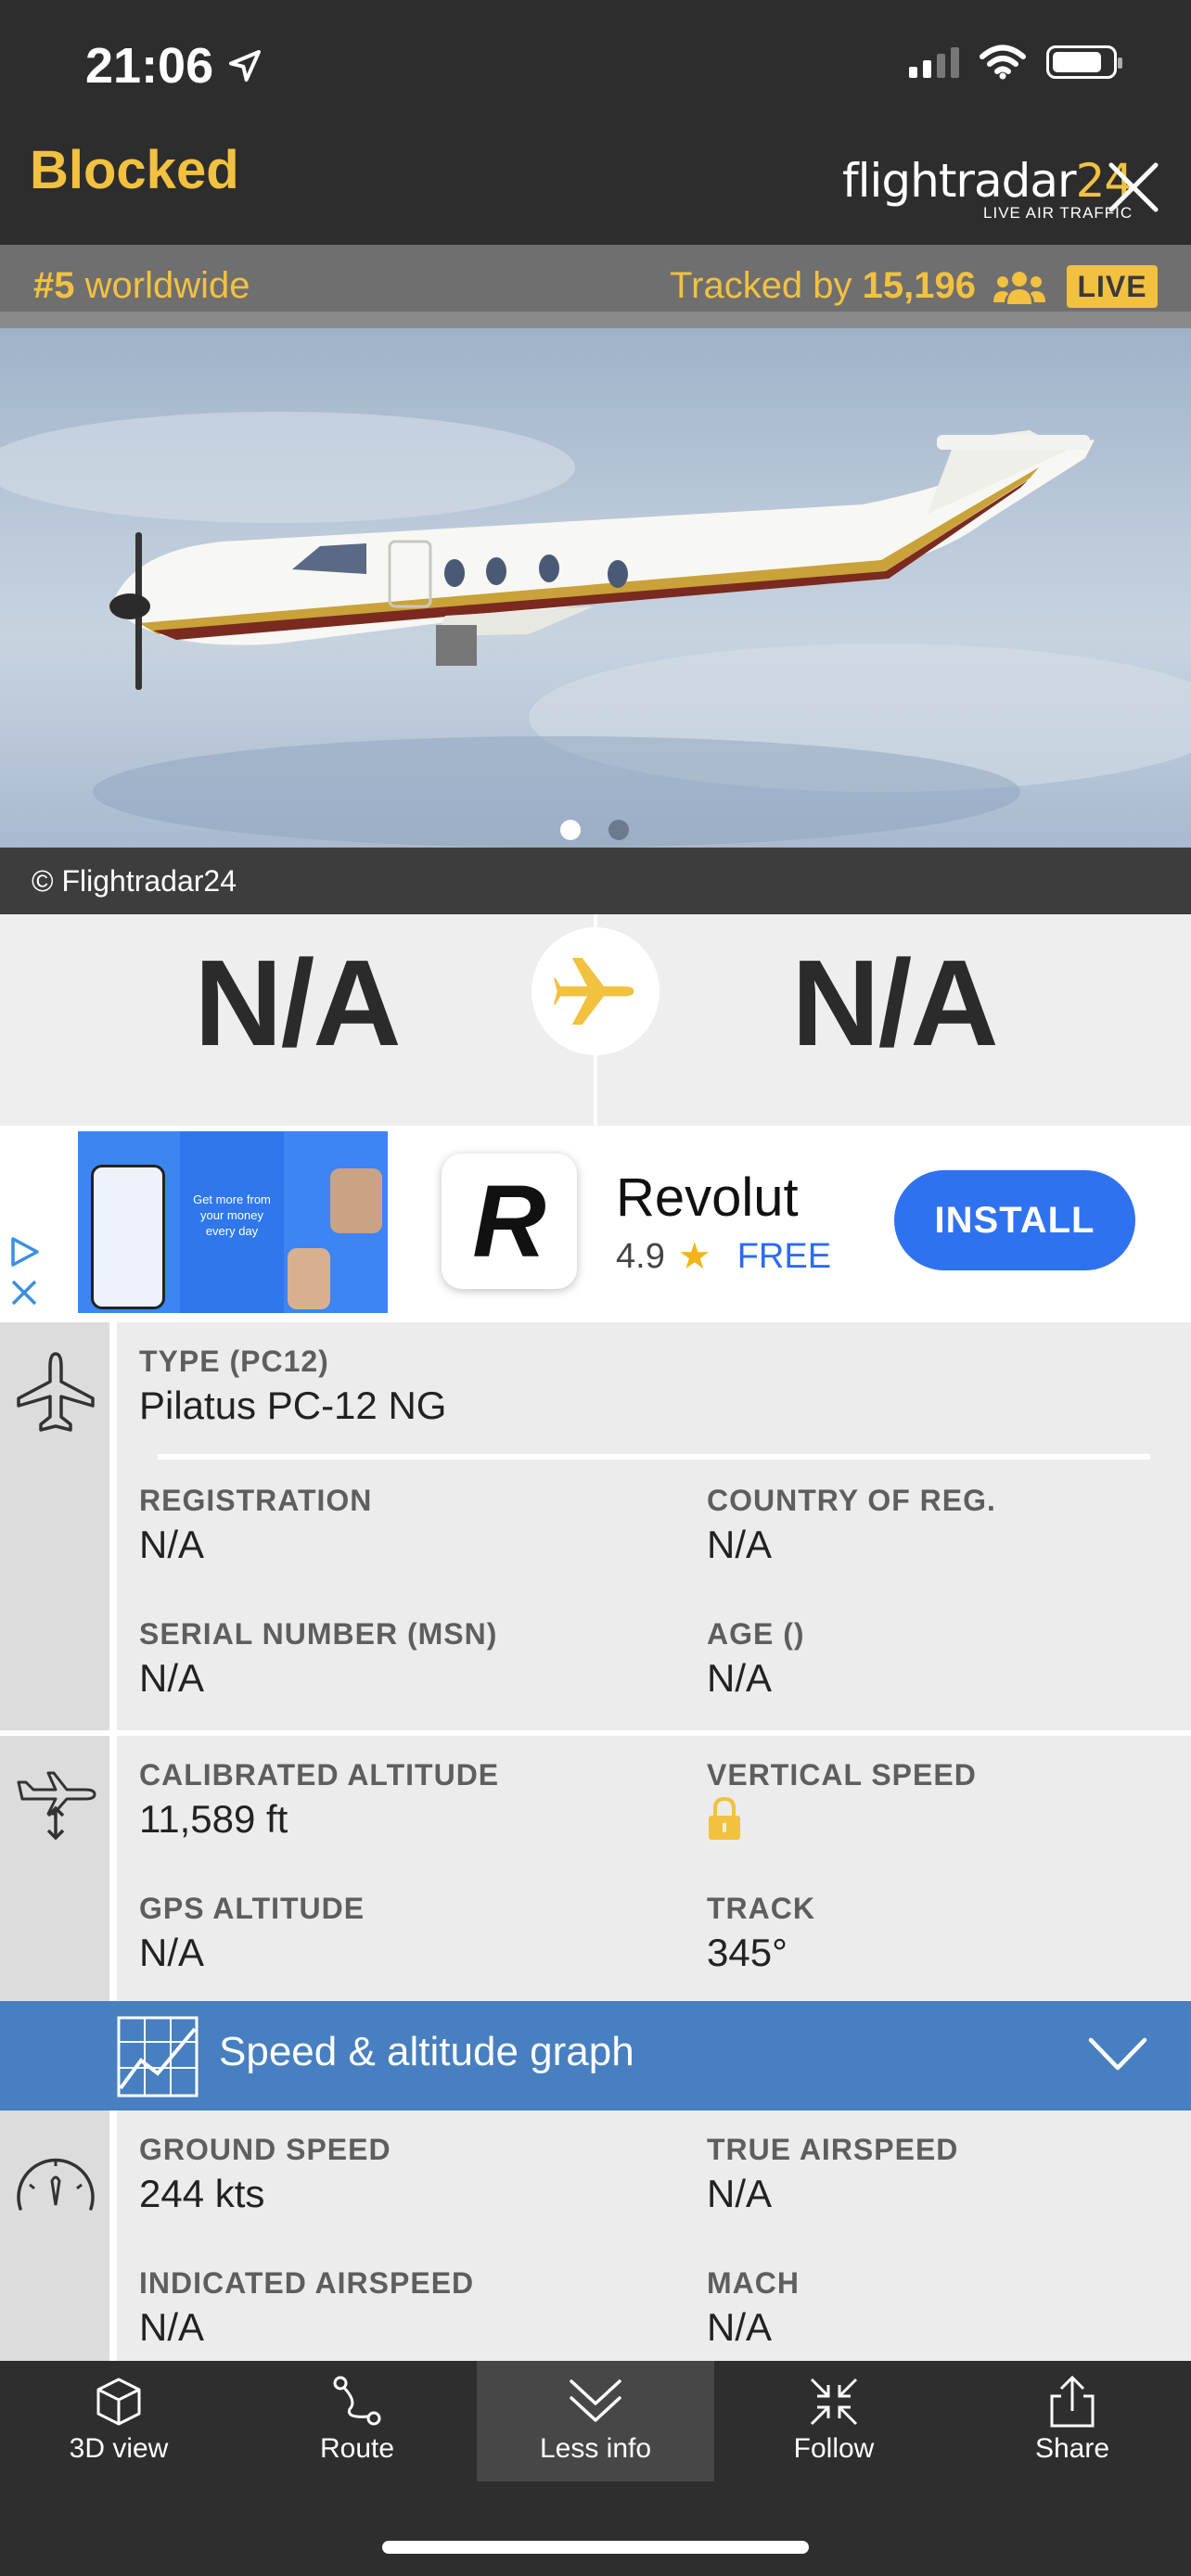 The image size is (1191, 2576). Describe the element at coordinates (595, 881) in the screenshot. I see `photo-credit-bar: © Flightradar24` at that location.